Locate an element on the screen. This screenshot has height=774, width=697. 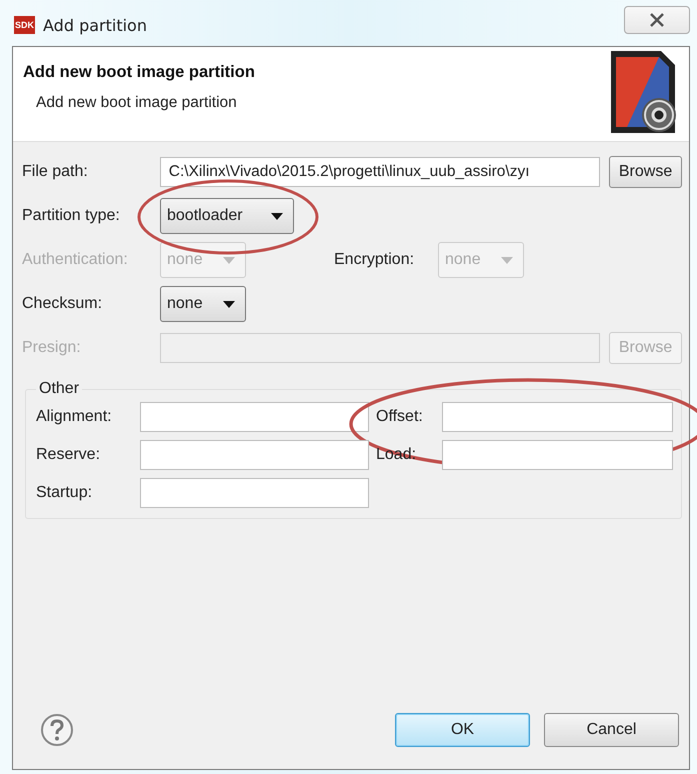
field-label: Presign: is located at coordinates (52, 348).